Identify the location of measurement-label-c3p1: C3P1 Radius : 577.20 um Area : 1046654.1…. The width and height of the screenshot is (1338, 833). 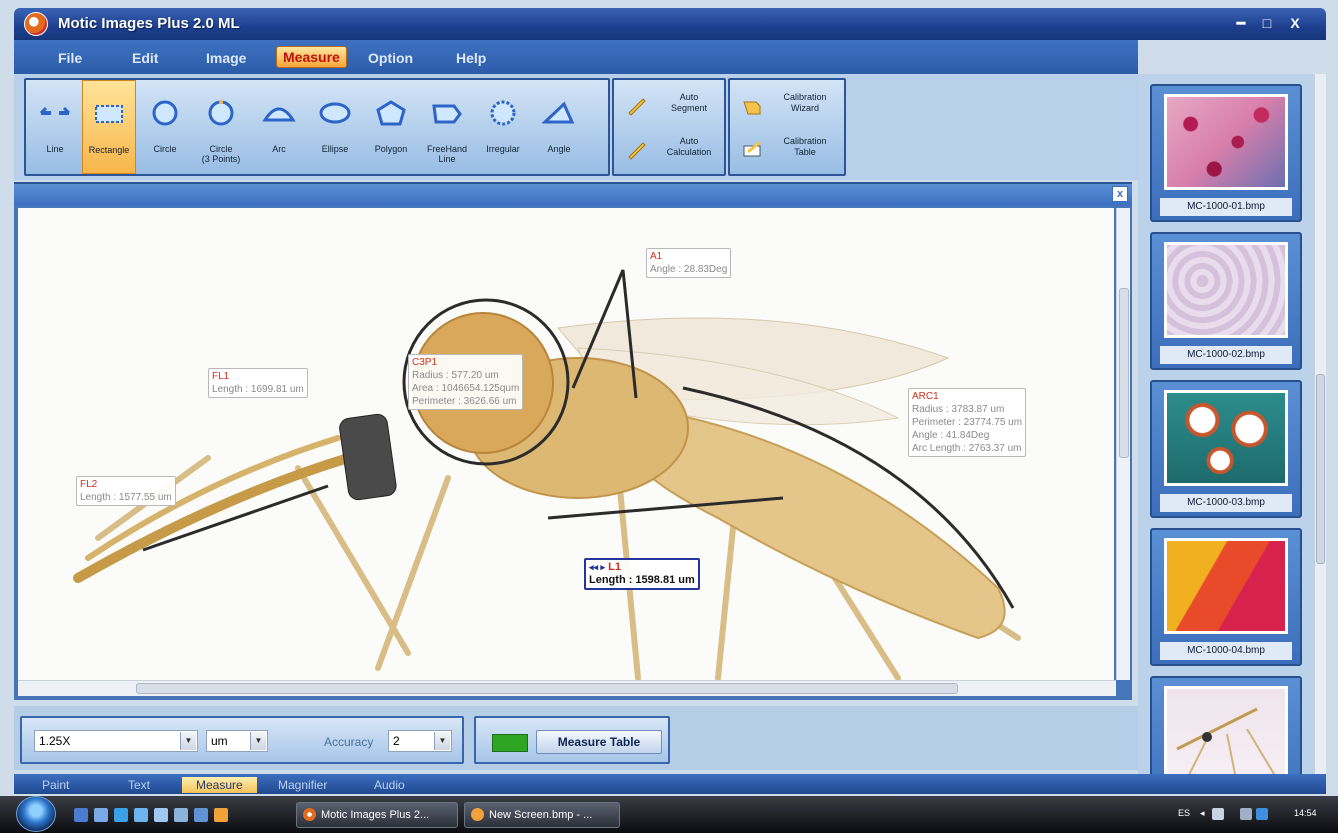
(466, 382).